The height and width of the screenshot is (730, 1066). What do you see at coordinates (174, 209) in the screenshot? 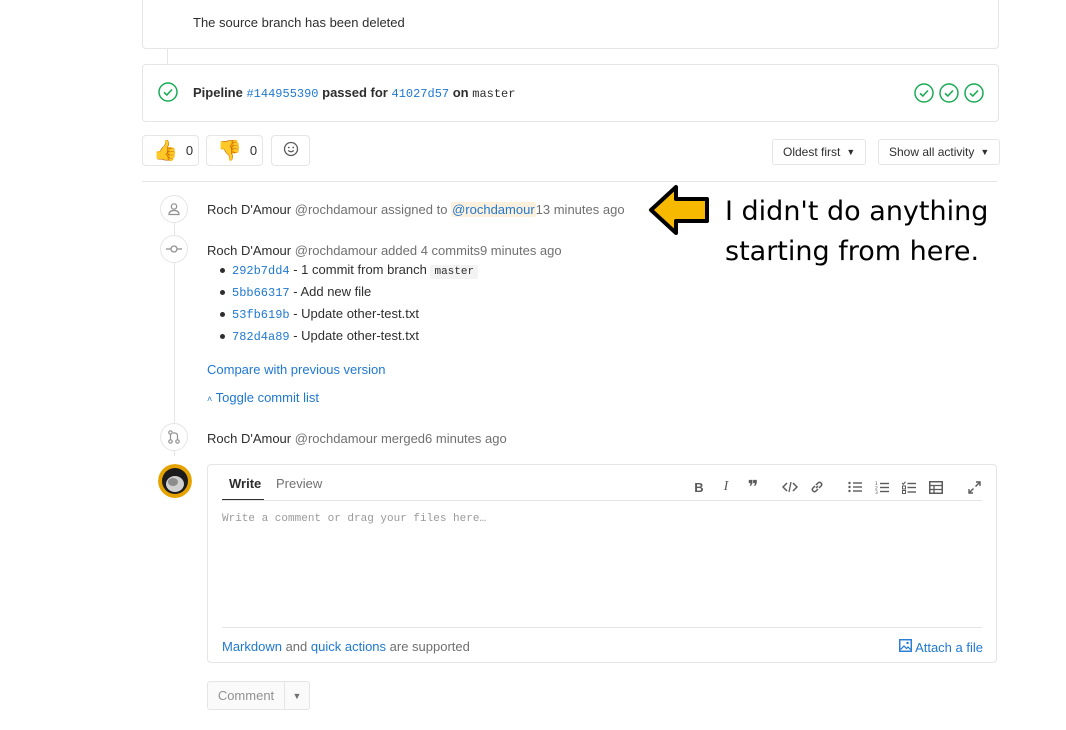
I see `user-icon` at bounding box center [174, 209].